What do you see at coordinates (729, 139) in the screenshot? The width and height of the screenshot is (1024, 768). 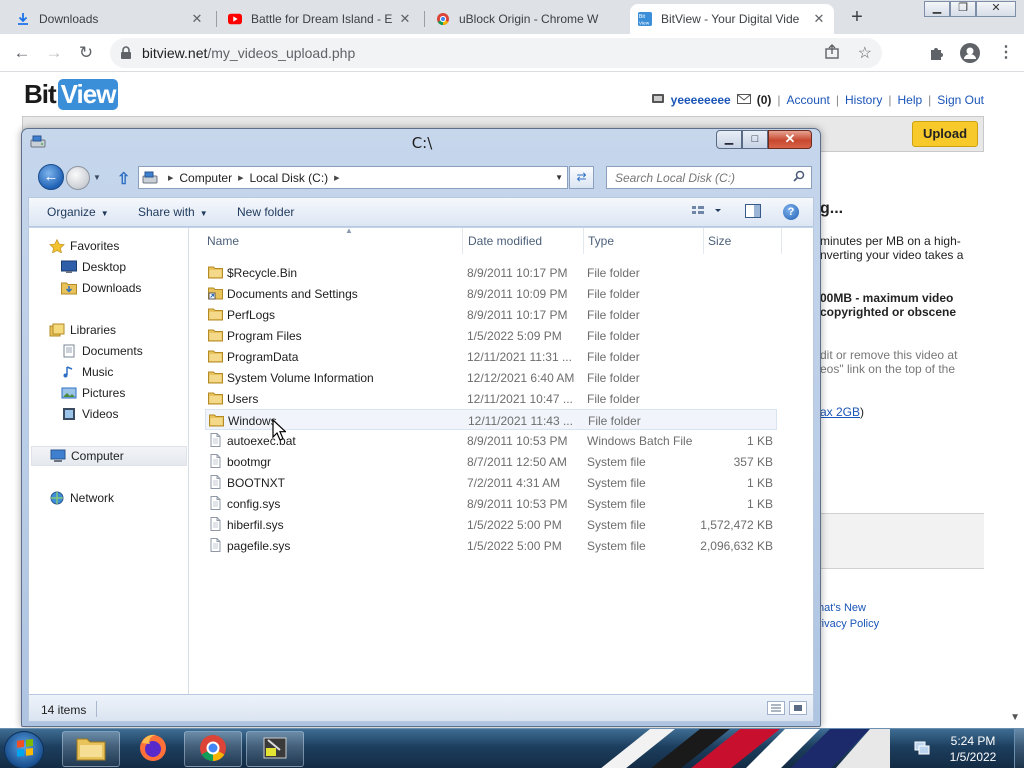 I see `explorer-minimize-button: ▁` at bounding box center [729, 139].